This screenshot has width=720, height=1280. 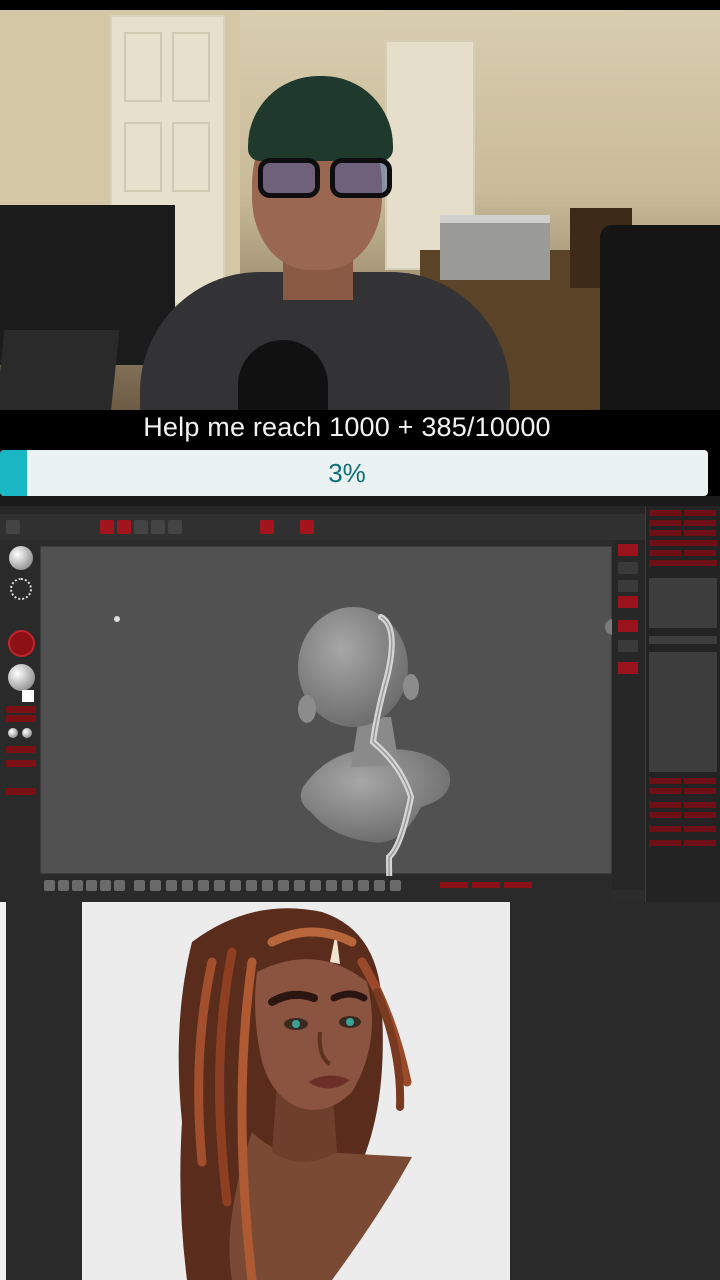 I want to click on zbrush-top-shelf, so click(x=322, y=527).